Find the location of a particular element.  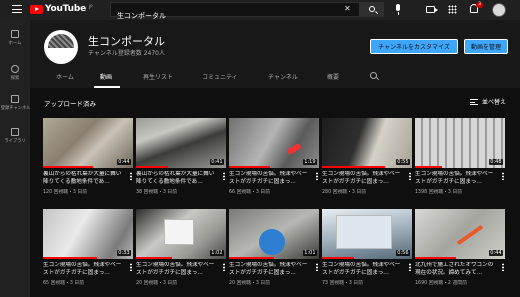

sidebar-item-subscriptions: 登録チャンネル is located at coordinates (15, 103).